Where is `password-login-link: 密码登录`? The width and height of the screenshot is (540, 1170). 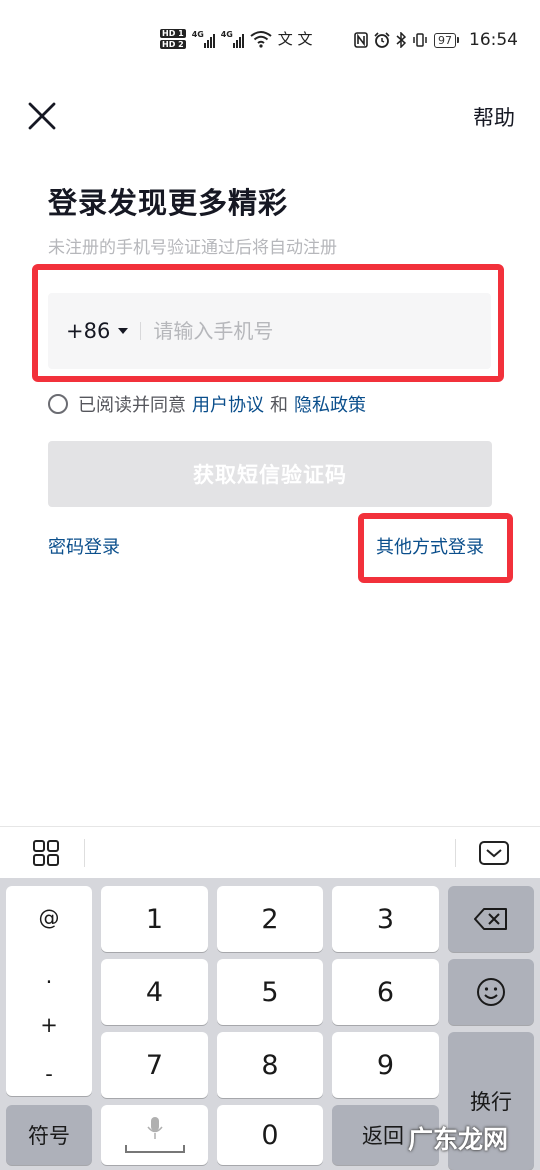
password-login-link: 密码登录 is located at coordinates (84, 546).